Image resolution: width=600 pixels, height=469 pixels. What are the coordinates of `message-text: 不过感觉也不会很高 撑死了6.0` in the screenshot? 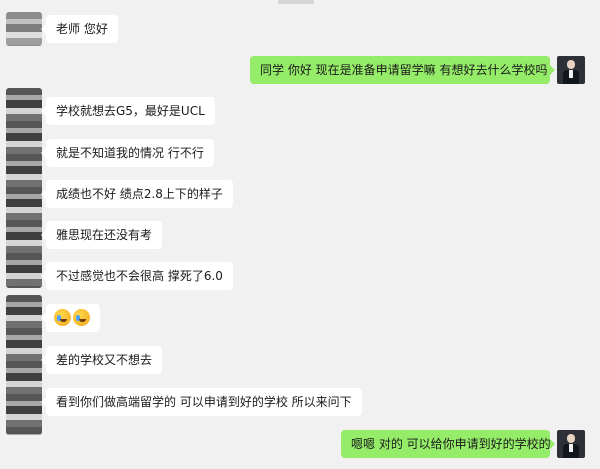 It's located at (139, 276).